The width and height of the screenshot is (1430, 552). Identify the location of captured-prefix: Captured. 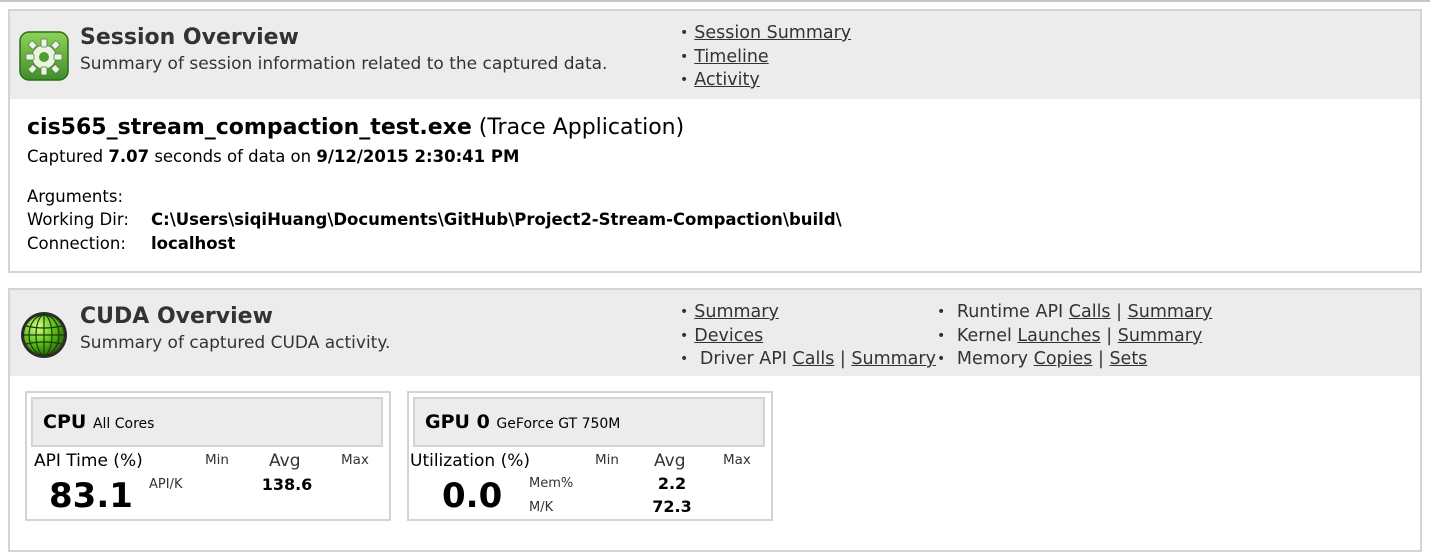
(65, 156).